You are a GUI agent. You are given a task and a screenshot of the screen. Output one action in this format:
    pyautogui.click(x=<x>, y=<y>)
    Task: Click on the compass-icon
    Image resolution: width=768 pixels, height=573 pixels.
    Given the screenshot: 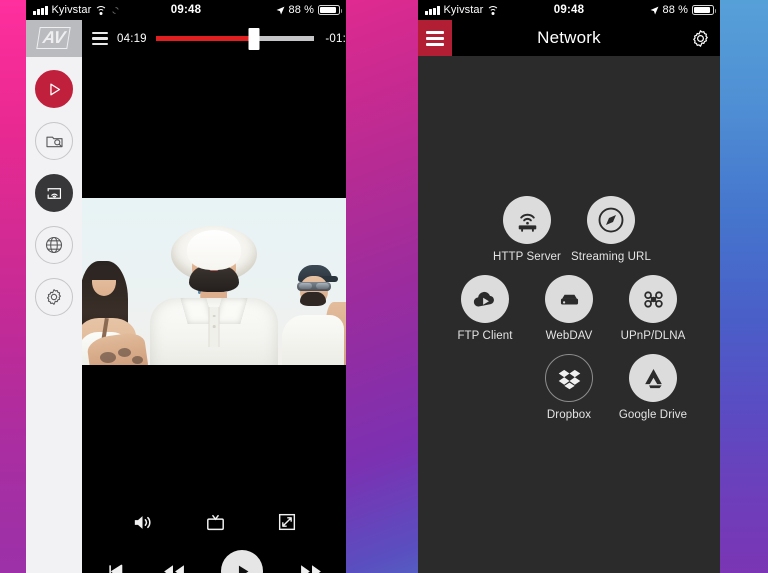 What is the action you would take?
    pyautogui.click(x=611, y=220)
    